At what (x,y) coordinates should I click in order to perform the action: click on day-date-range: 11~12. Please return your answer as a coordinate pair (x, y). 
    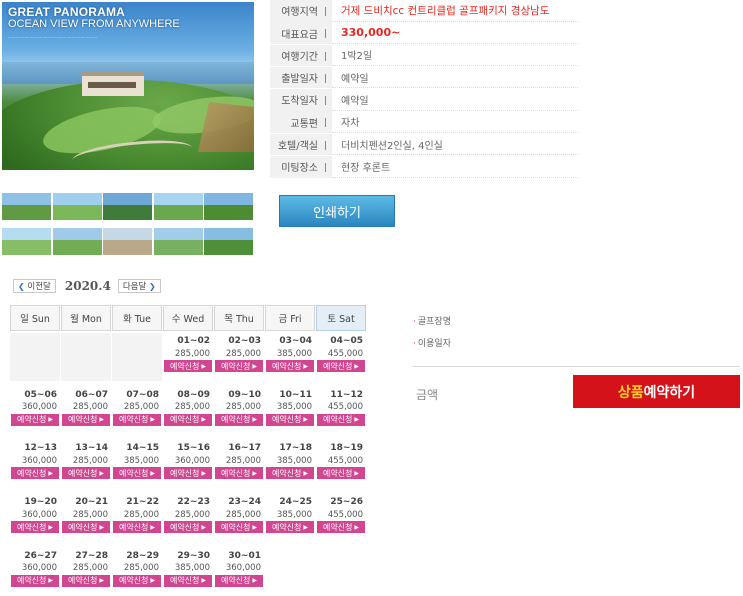
    Looking at the image, I should click on (346, 394).